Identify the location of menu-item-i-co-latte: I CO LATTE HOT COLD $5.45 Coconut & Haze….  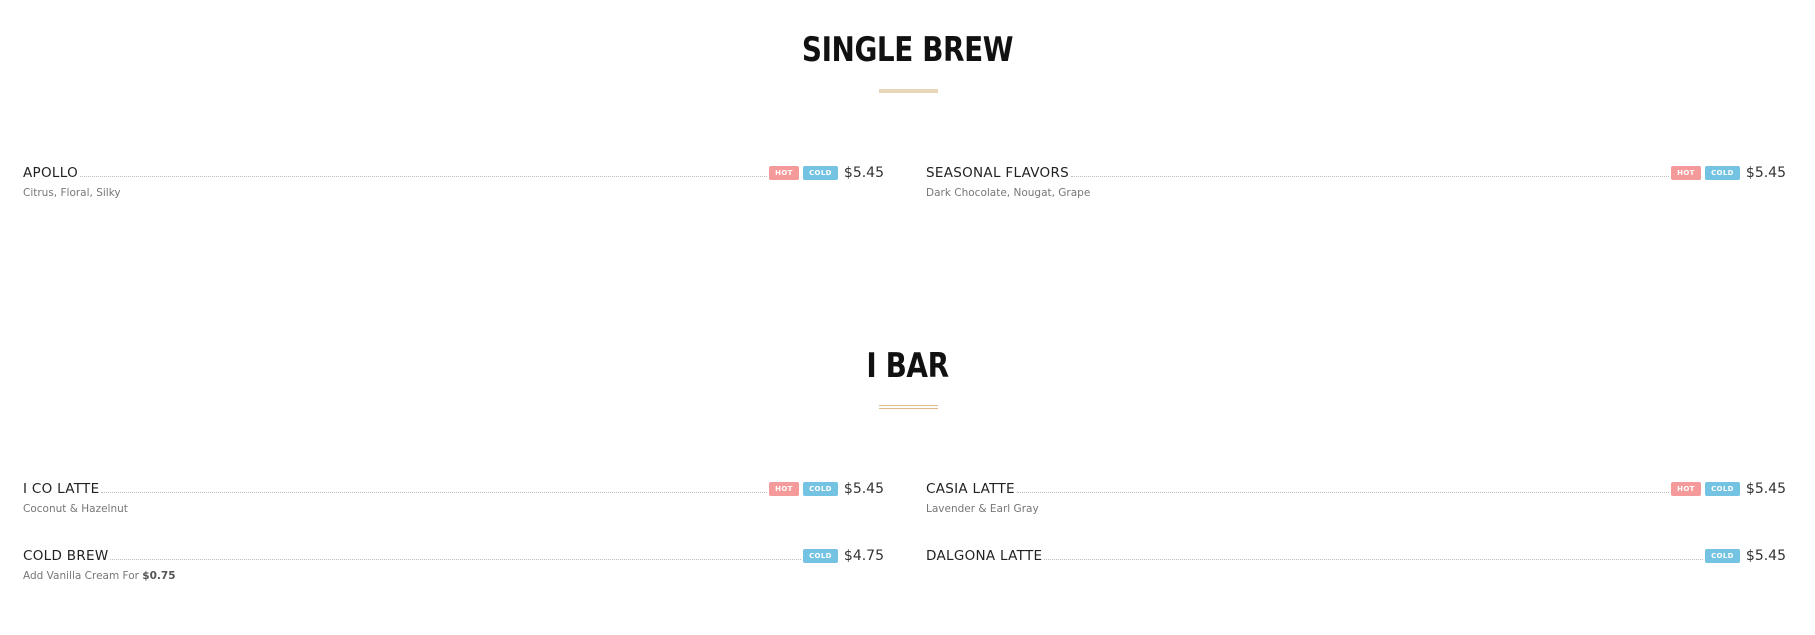
(453, 495).